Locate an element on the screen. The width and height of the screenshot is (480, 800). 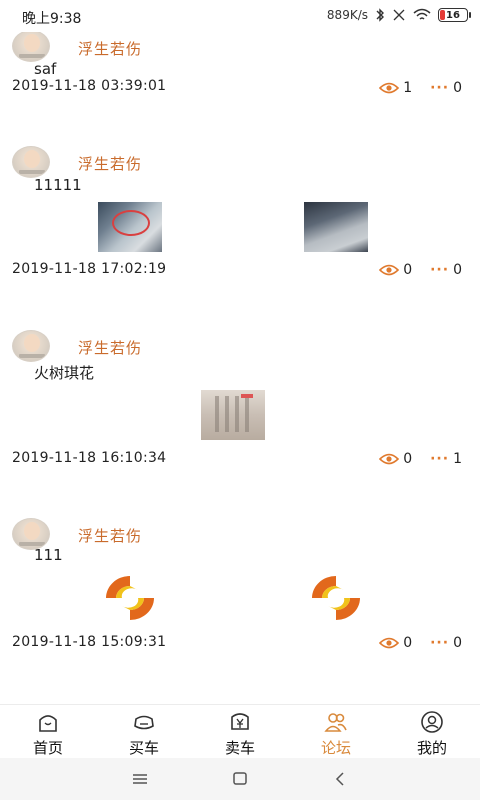
view-count: 1 is located at coordinates (408, 88).